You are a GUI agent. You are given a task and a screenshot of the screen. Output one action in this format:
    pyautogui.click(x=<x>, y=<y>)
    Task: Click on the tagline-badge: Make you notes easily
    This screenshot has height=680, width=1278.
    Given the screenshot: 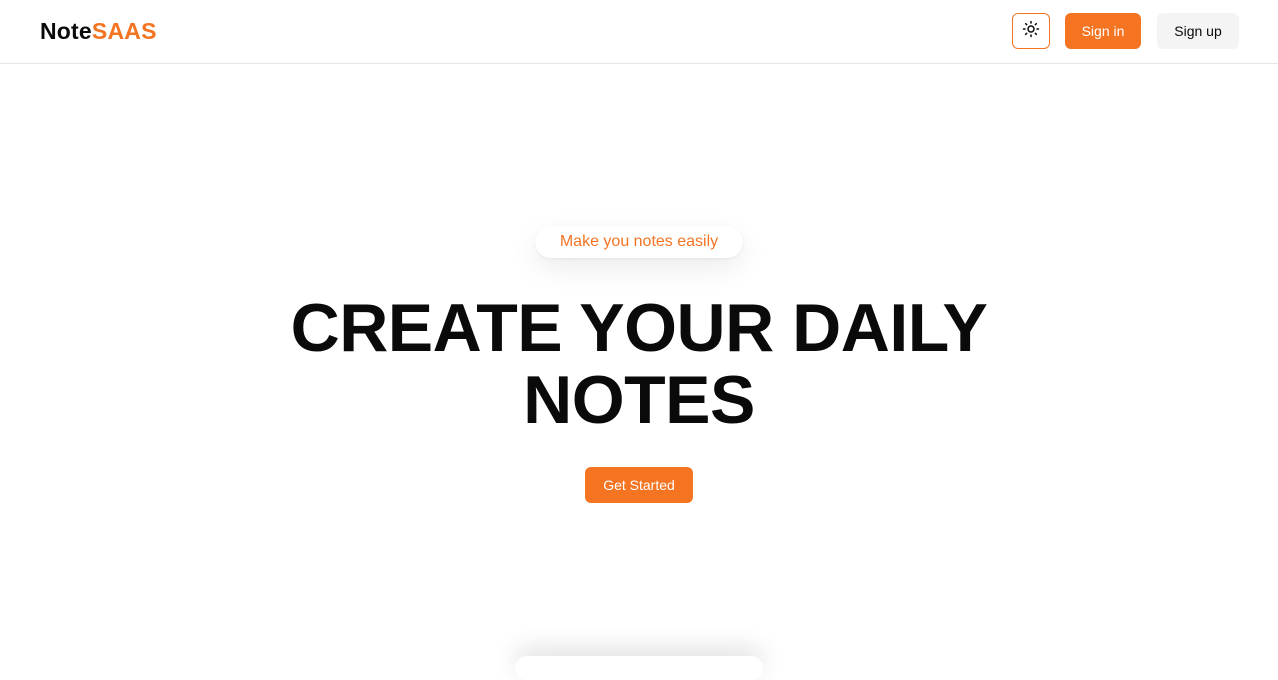 What is the action you would take?
    pyautogui.click(x=639, y=242)
    